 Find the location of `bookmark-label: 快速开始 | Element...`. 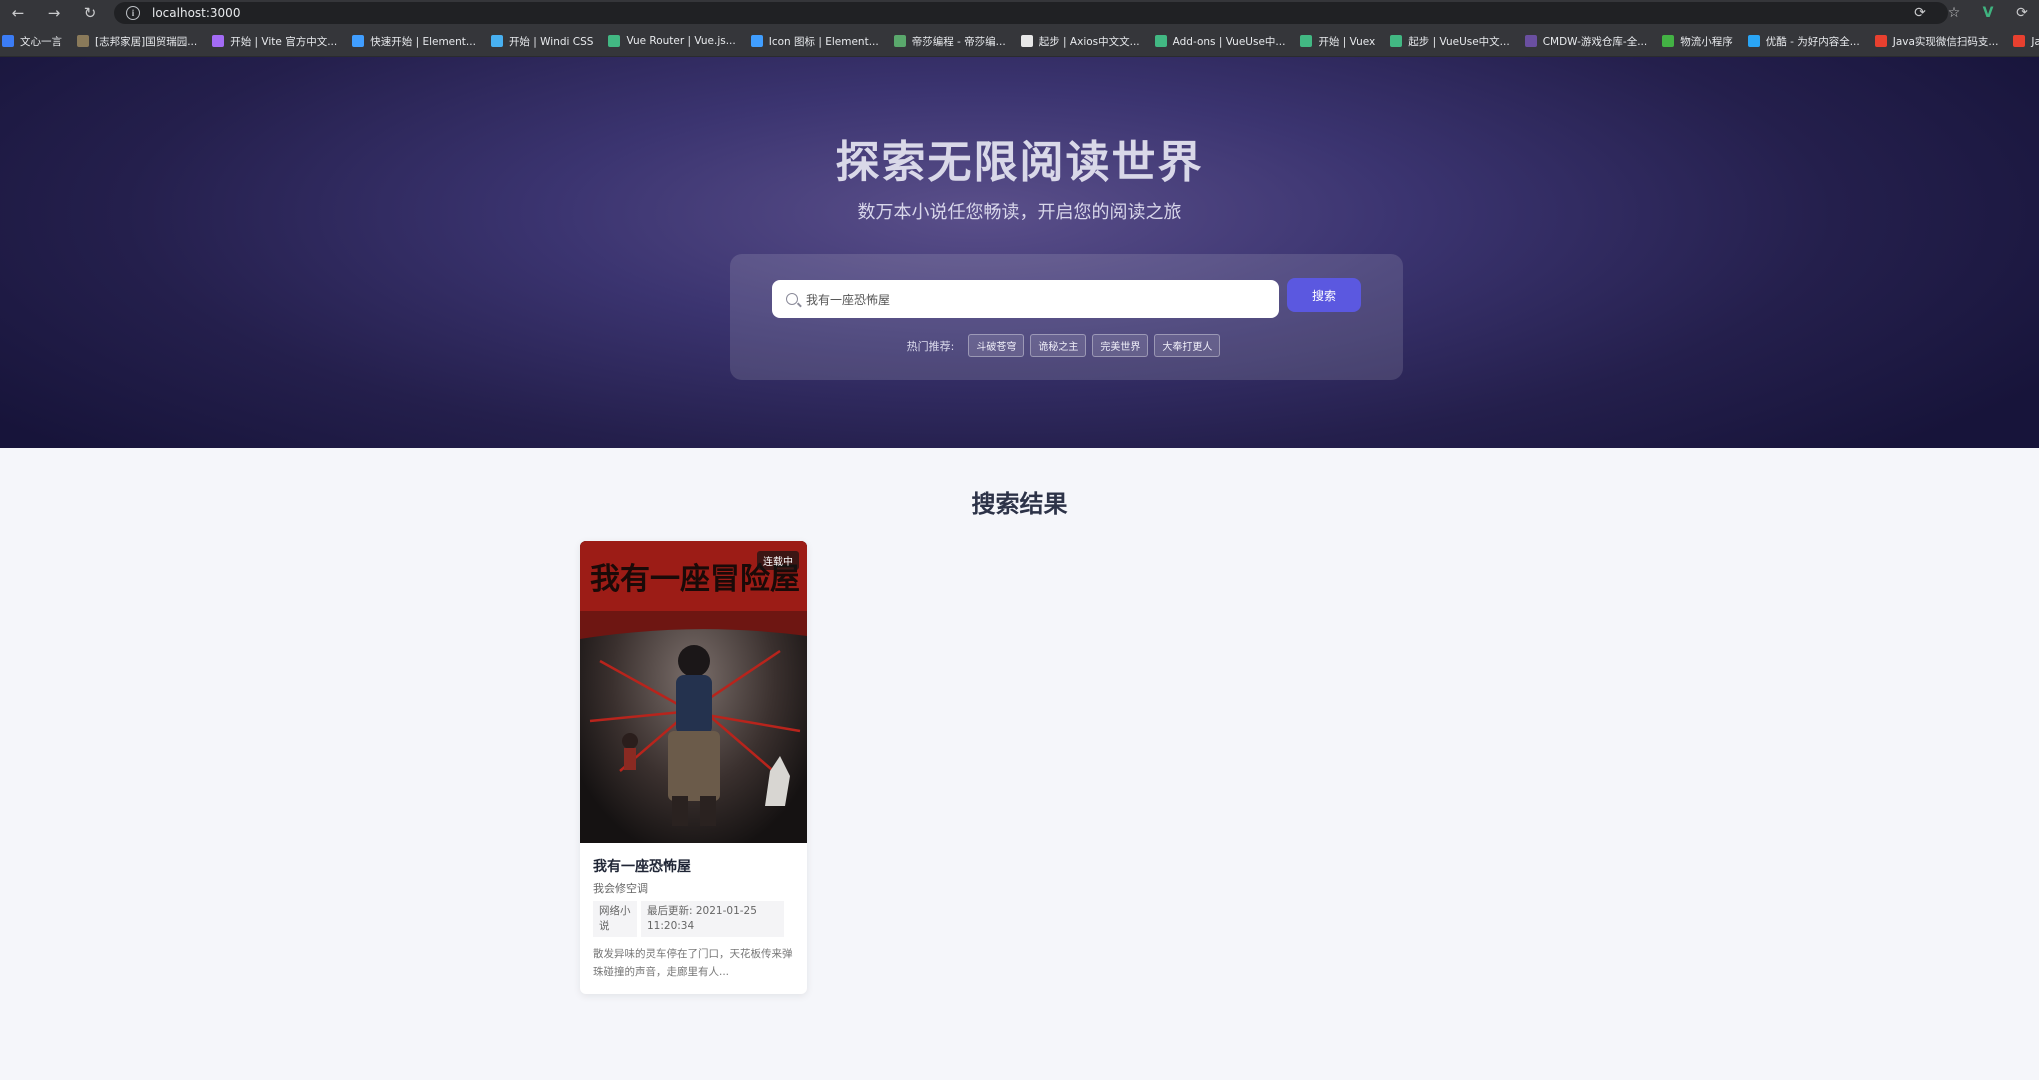

bookmark-label: 快速开始 | Element... is located at coordinates (423, 41).